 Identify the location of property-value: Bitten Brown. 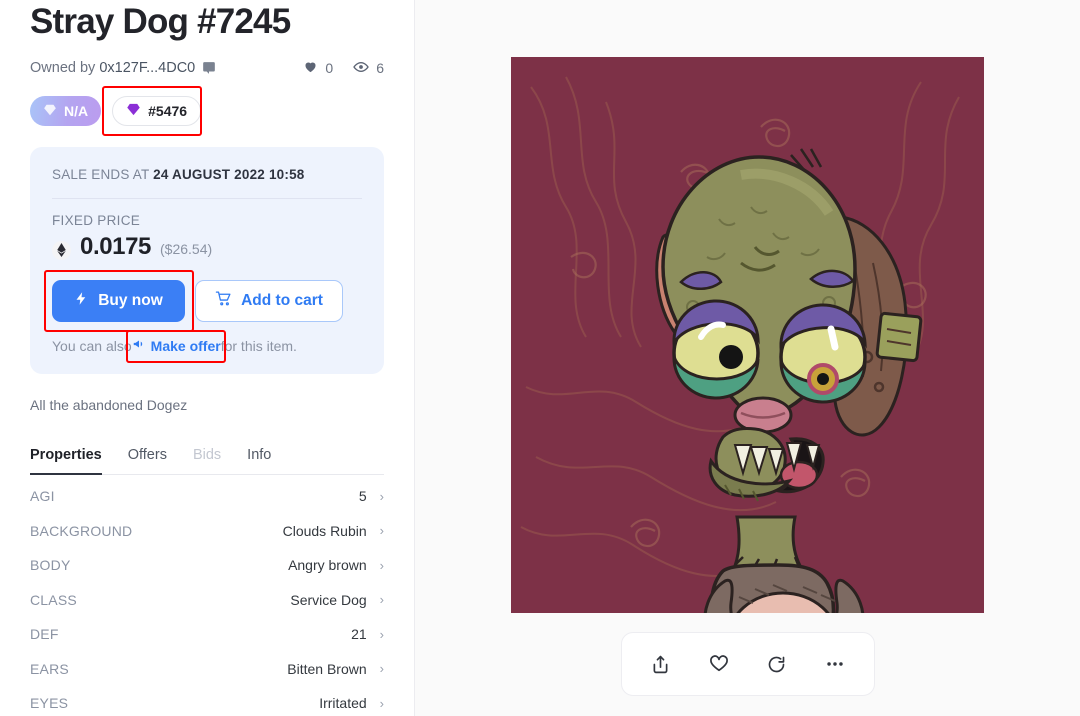
(327, 668).